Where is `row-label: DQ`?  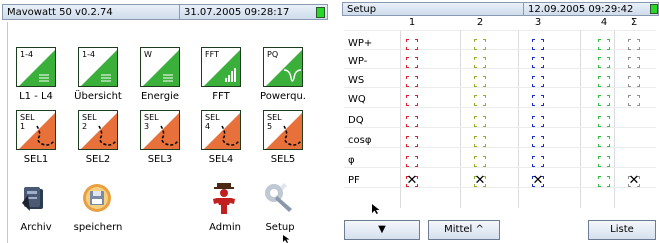 row-label: DQ is located at coordinates (356, 120).